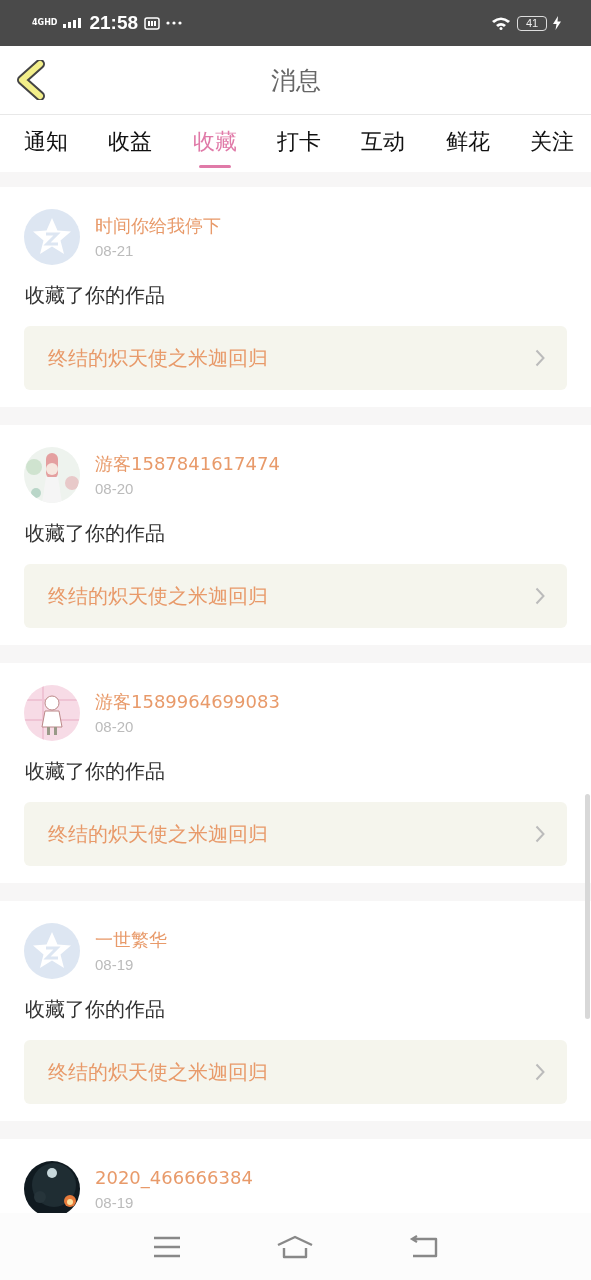  What do you see at coordinates (467, 143) in the screenshot?
I see `tab: 鲜花` at bounding box center [467, 143].